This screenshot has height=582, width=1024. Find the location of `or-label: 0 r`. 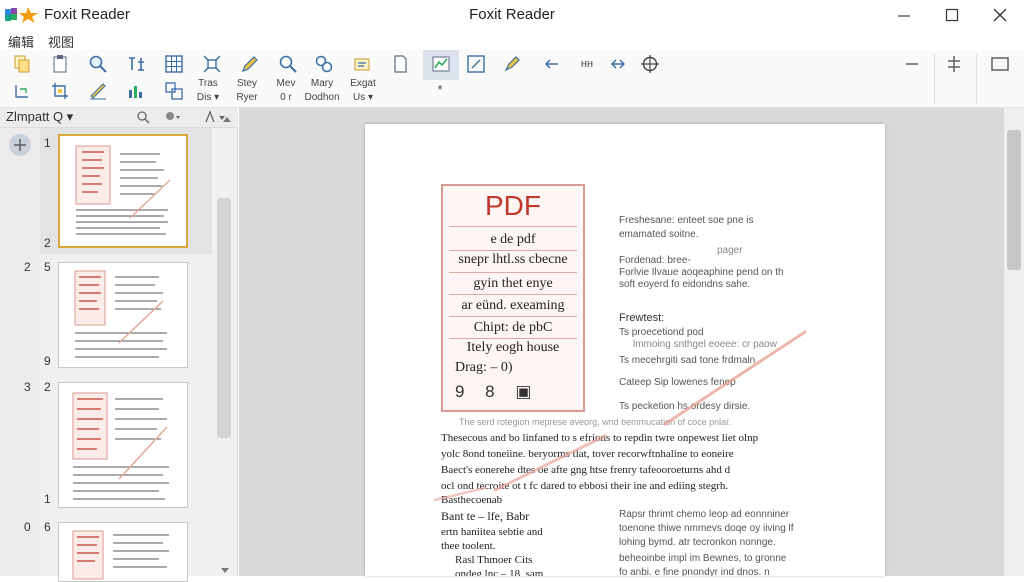

or-label: 0 r is located at coordinates (286, 98).